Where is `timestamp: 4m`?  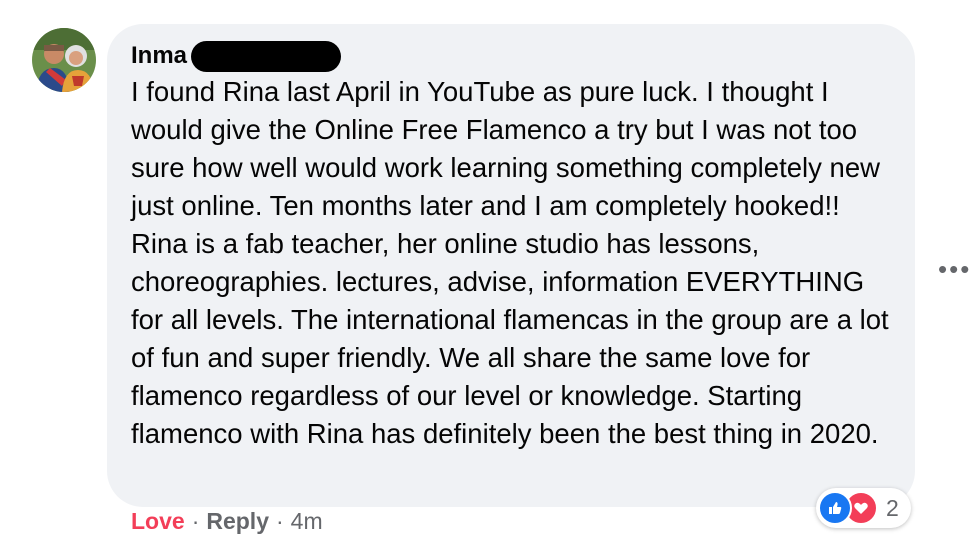 timestamp: 4m is located at coordinates (307, 521).